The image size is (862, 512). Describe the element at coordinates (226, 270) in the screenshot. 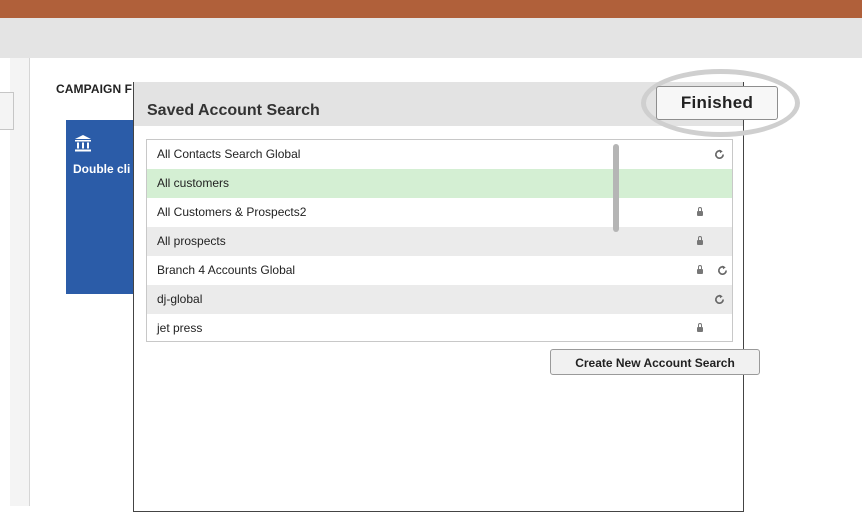

I see `saved-search-label: Branch 4 Accounts Global` at that location.